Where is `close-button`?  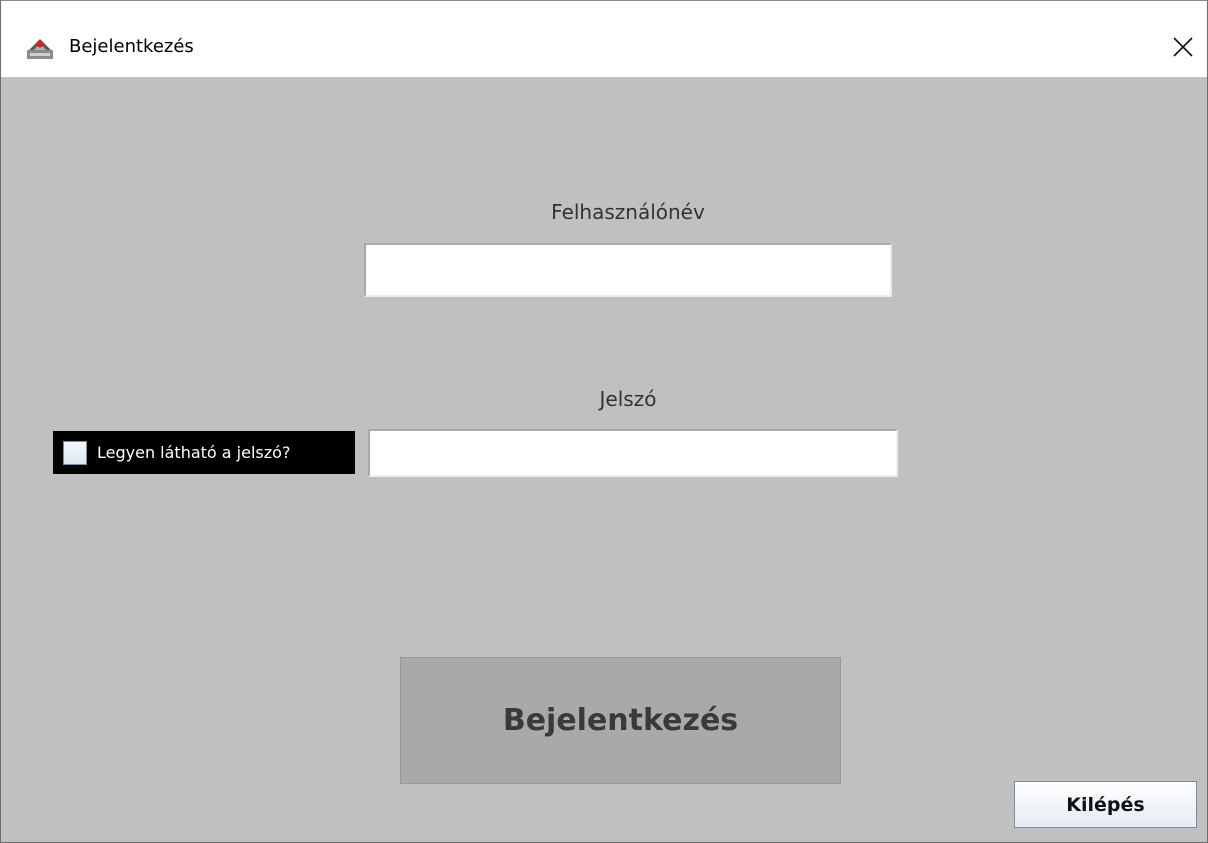 close-button is located at coordinates (1183, 49).